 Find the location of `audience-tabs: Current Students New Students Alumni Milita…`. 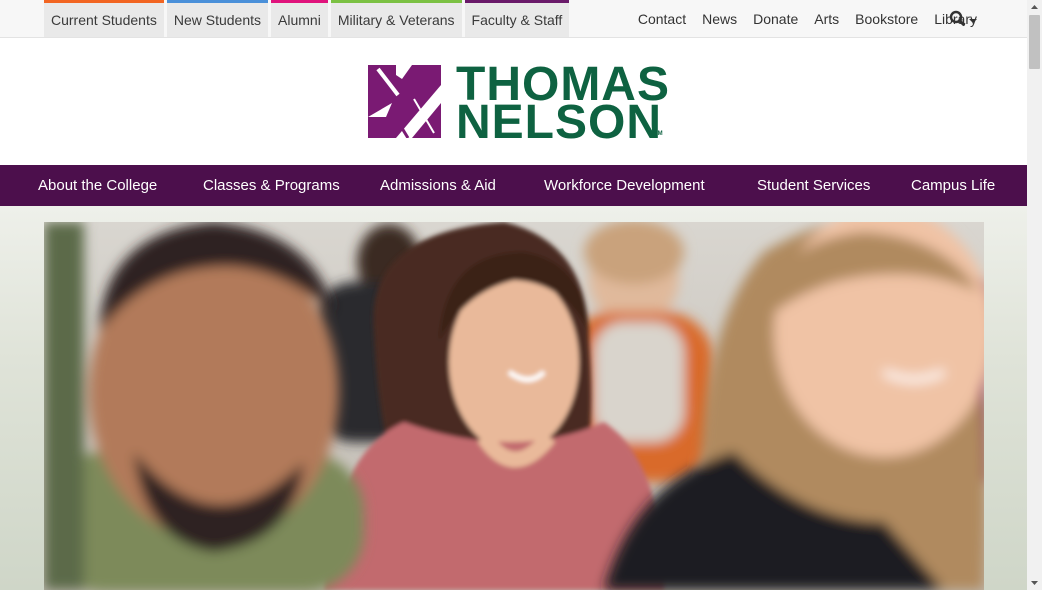

audience-tabs: Current Students New Students Alumni Milita… is located at coordinates (307, 18).